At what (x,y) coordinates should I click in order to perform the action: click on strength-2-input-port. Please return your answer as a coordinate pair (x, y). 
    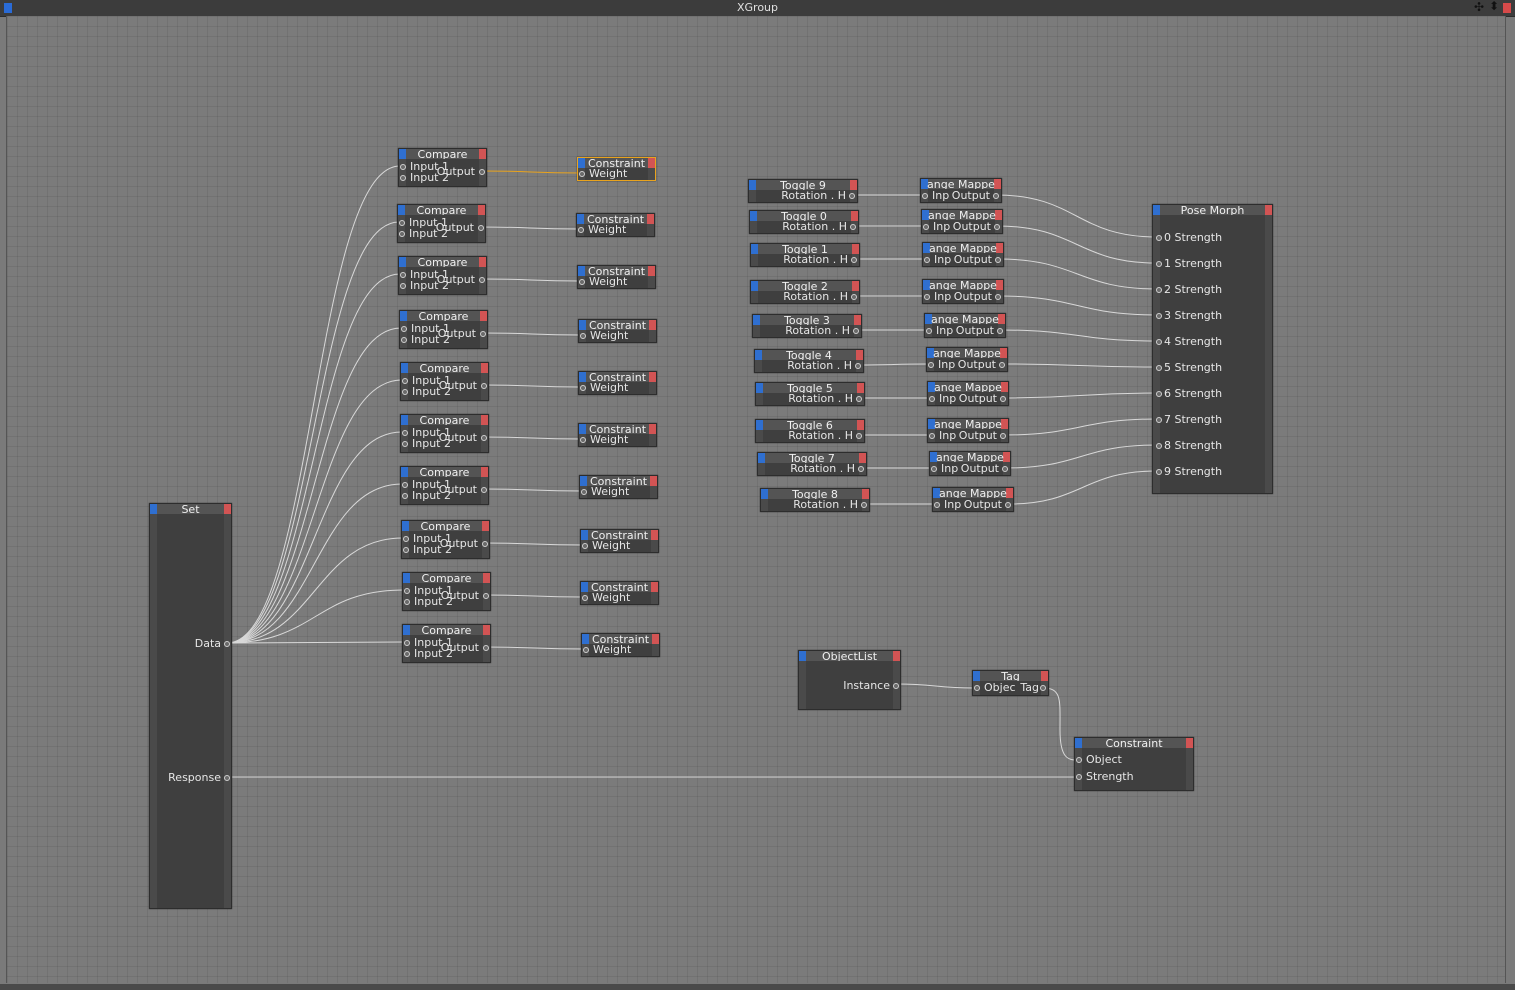
    Looking at the image, I should click on (1159, 290).